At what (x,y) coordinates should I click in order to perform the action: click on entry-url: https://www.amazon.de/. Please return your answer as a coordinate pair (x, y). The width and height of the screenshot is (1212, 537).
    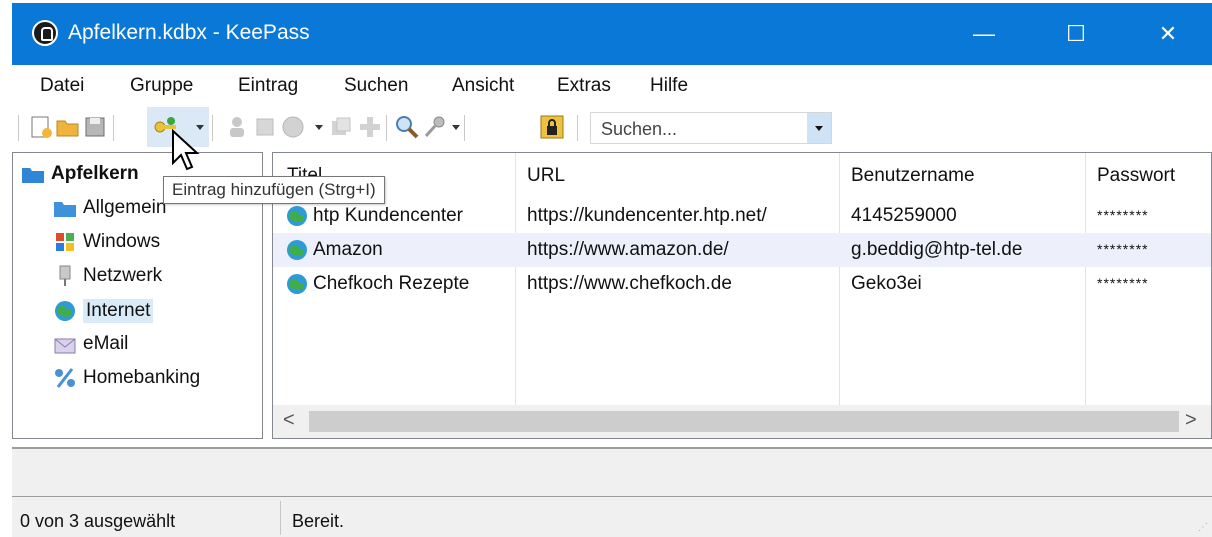
    Looking at the image, I should click on (628, 249).